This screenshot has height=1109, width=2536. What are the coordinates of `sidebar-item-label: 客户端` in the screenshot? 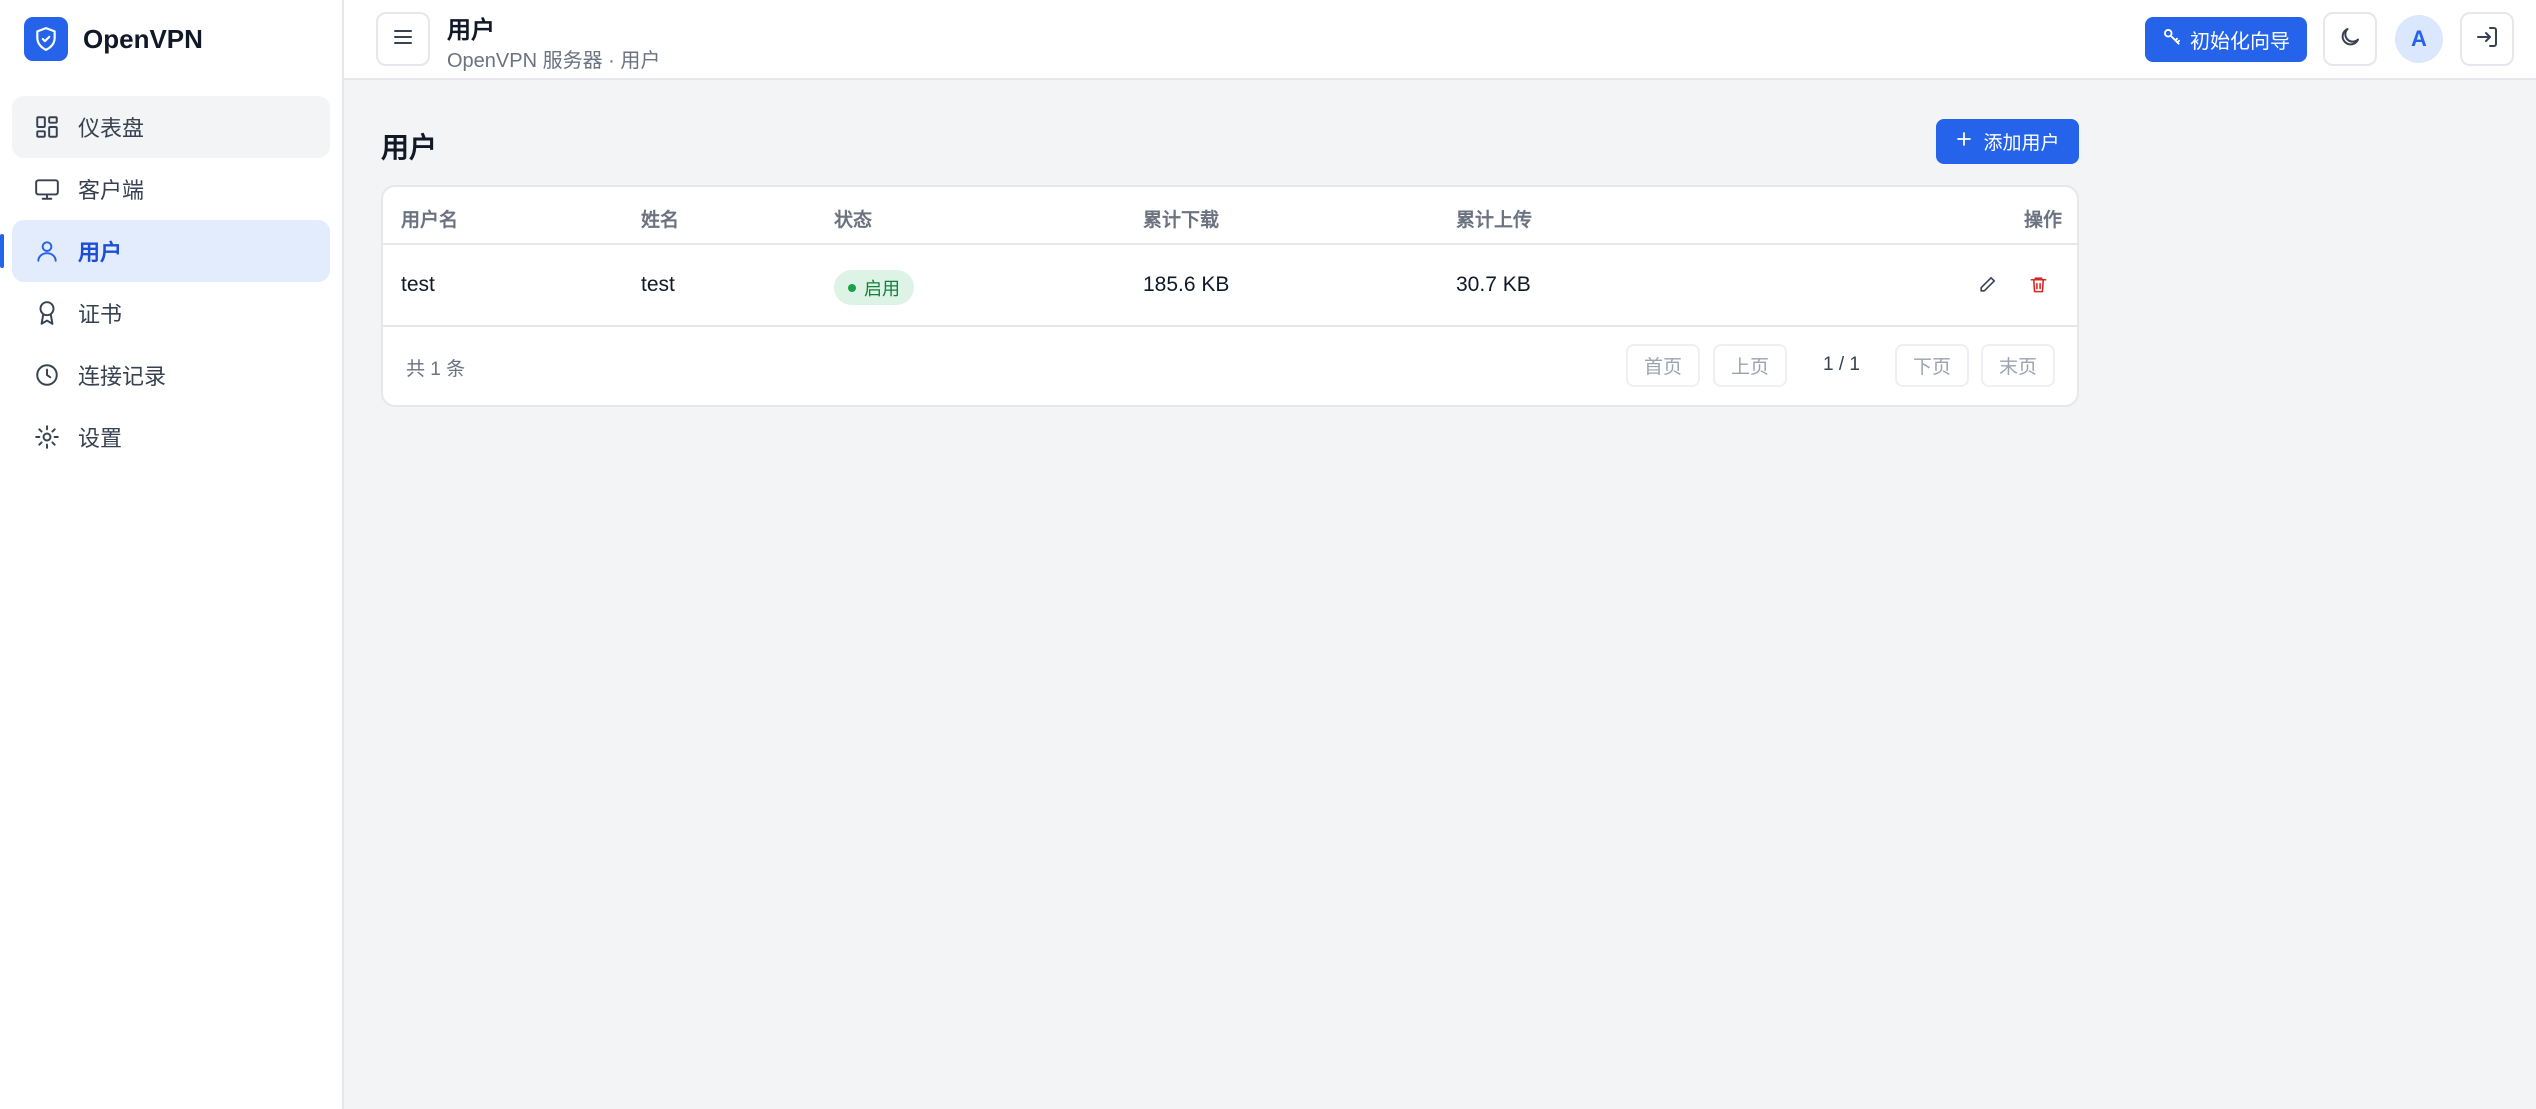 It's located at (111, 190).